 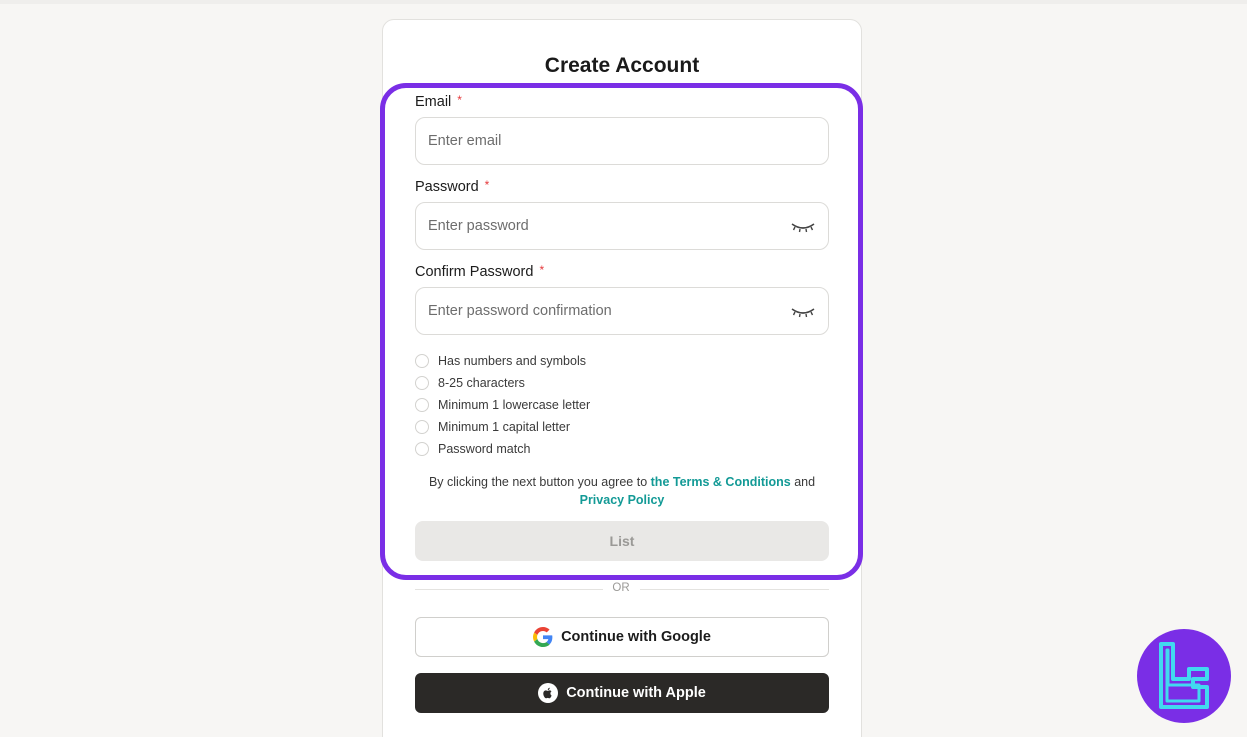 I want to click on email-field, so click(x=622, y=141).